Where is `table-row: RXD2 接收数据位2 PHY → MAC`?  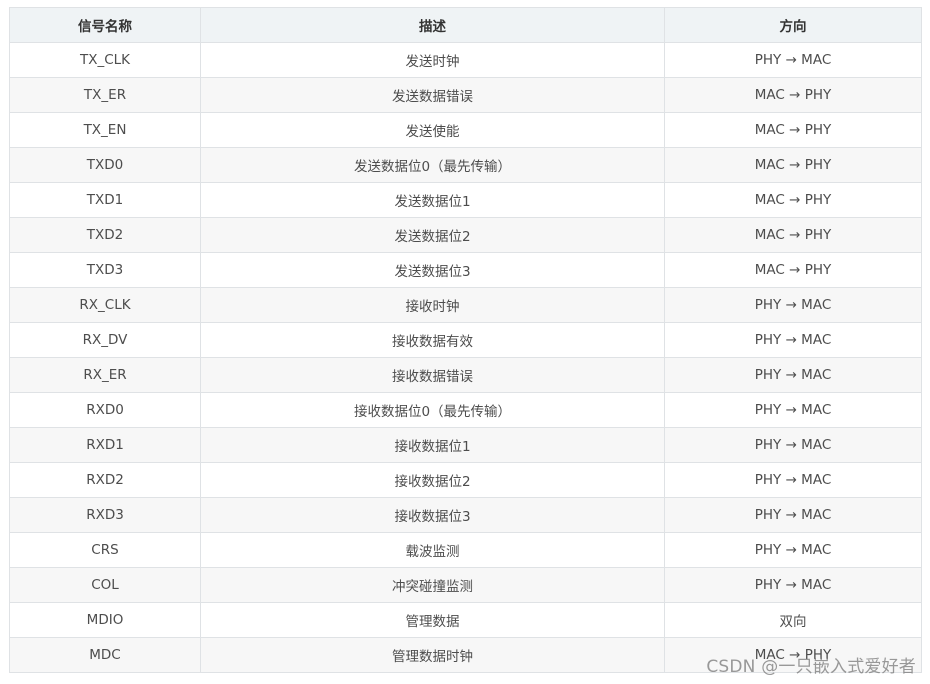 table-row: RXD2 接收数据位2 PHY → MAC is located at coordinates (465, 480).